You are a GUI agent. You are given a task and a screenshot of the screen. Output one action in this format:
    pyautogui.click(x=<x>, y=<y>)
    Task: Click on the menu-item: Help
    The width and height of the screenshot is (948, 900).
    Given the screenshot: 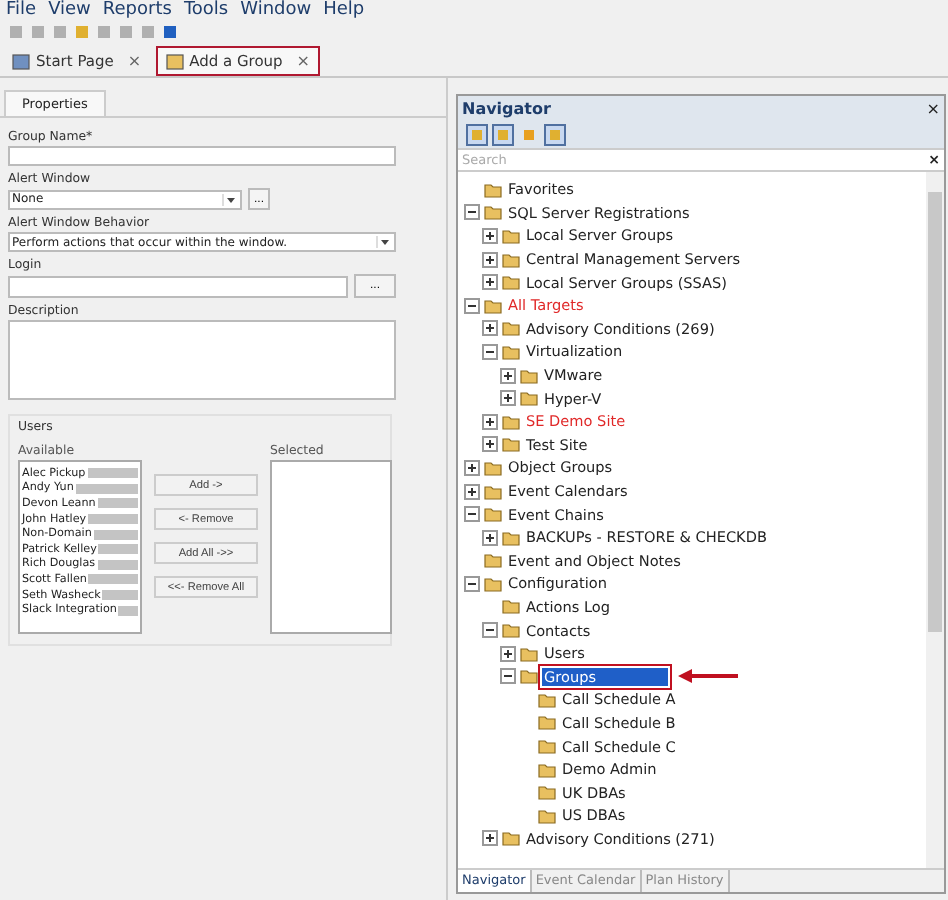 What is the action you would take?
    pyautogui.click(x=344, y=11)
    